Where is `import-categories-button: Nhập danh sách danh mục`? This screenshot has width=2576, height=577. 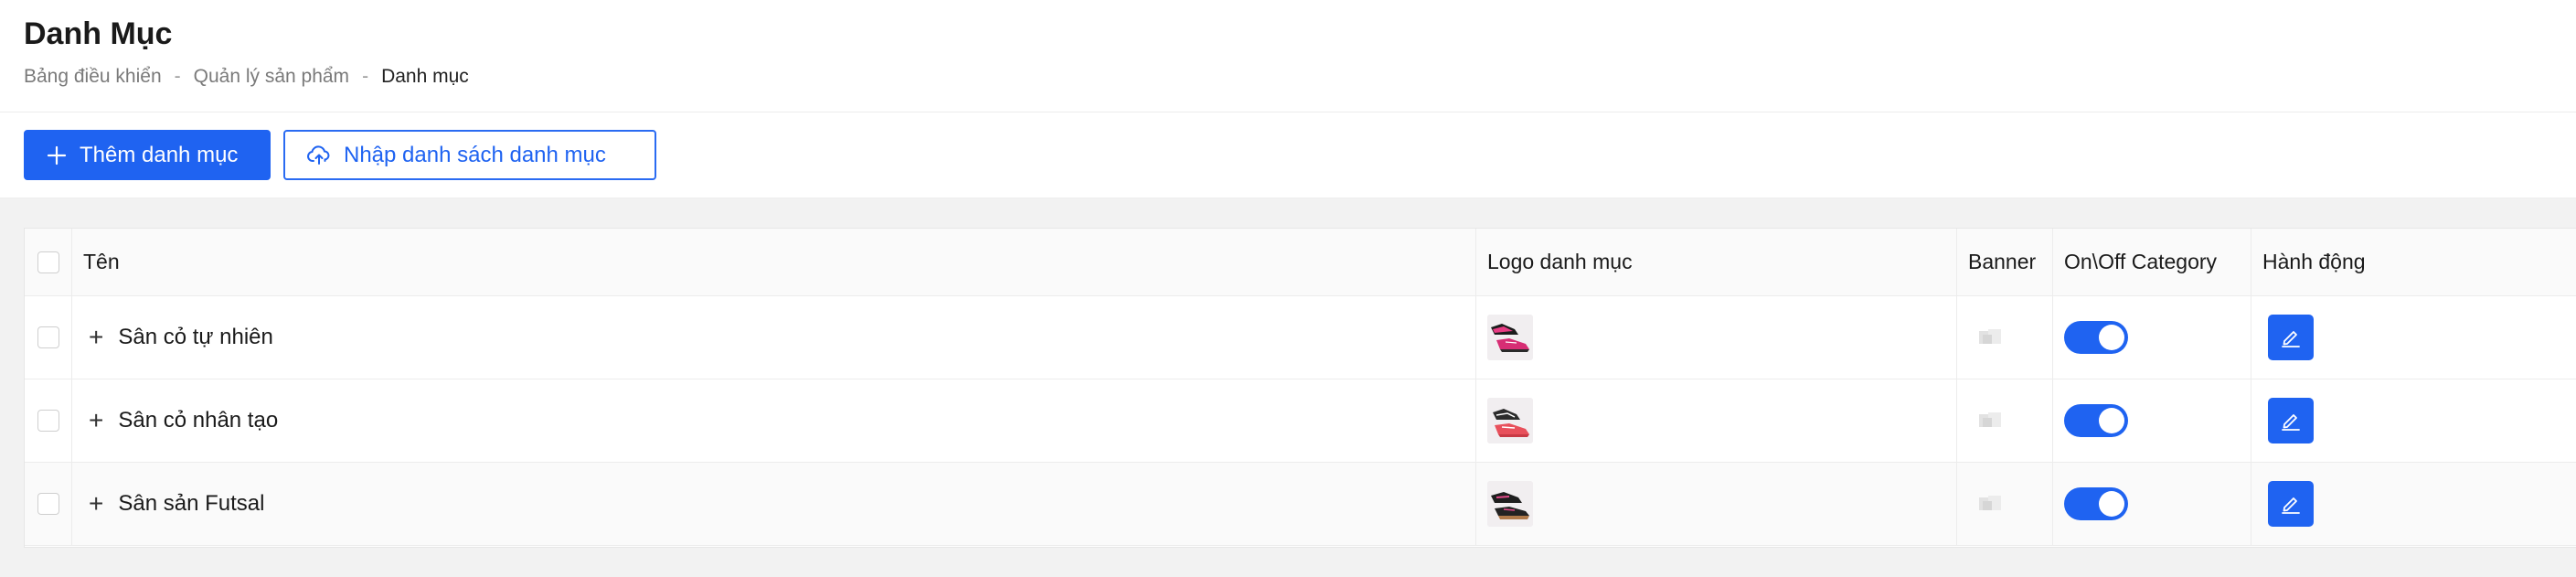
import-categories-button: Nhập danh sách danh mục is located at coordinates (470, 155).